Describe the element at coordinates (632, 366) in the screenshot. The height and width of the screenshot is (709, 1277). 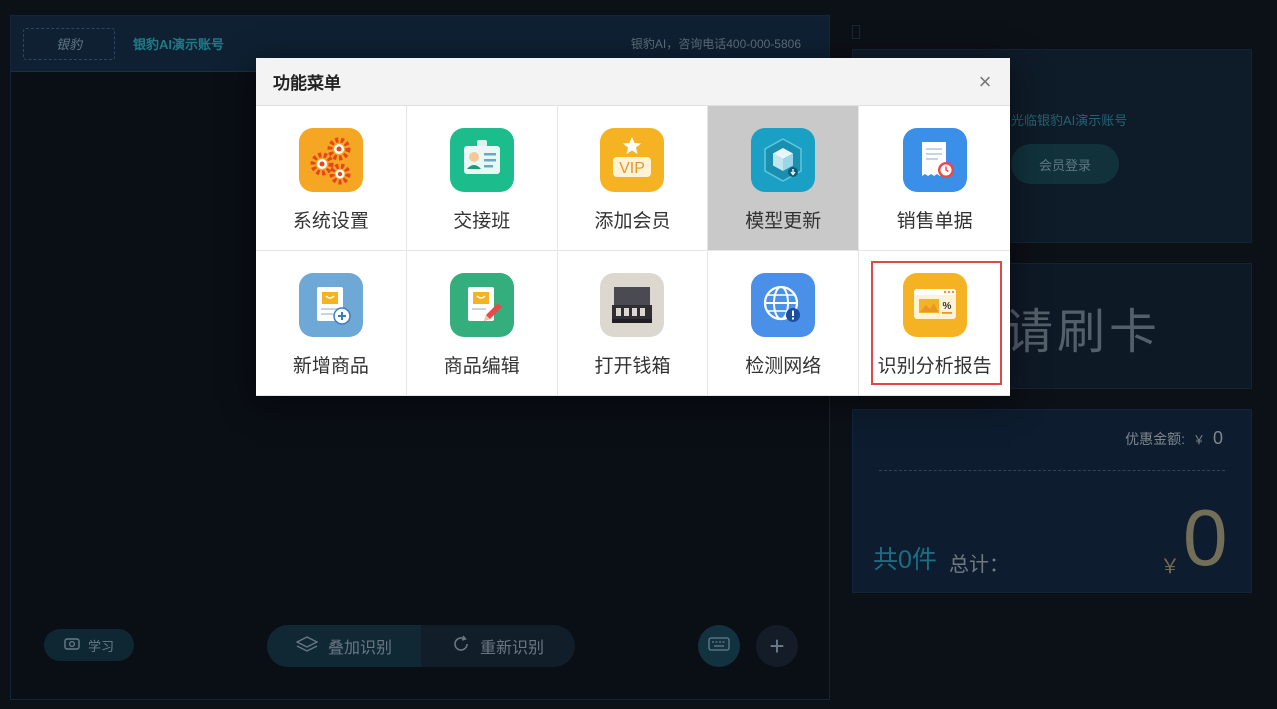
I see `menu-label: 打开钱箱` at that location.